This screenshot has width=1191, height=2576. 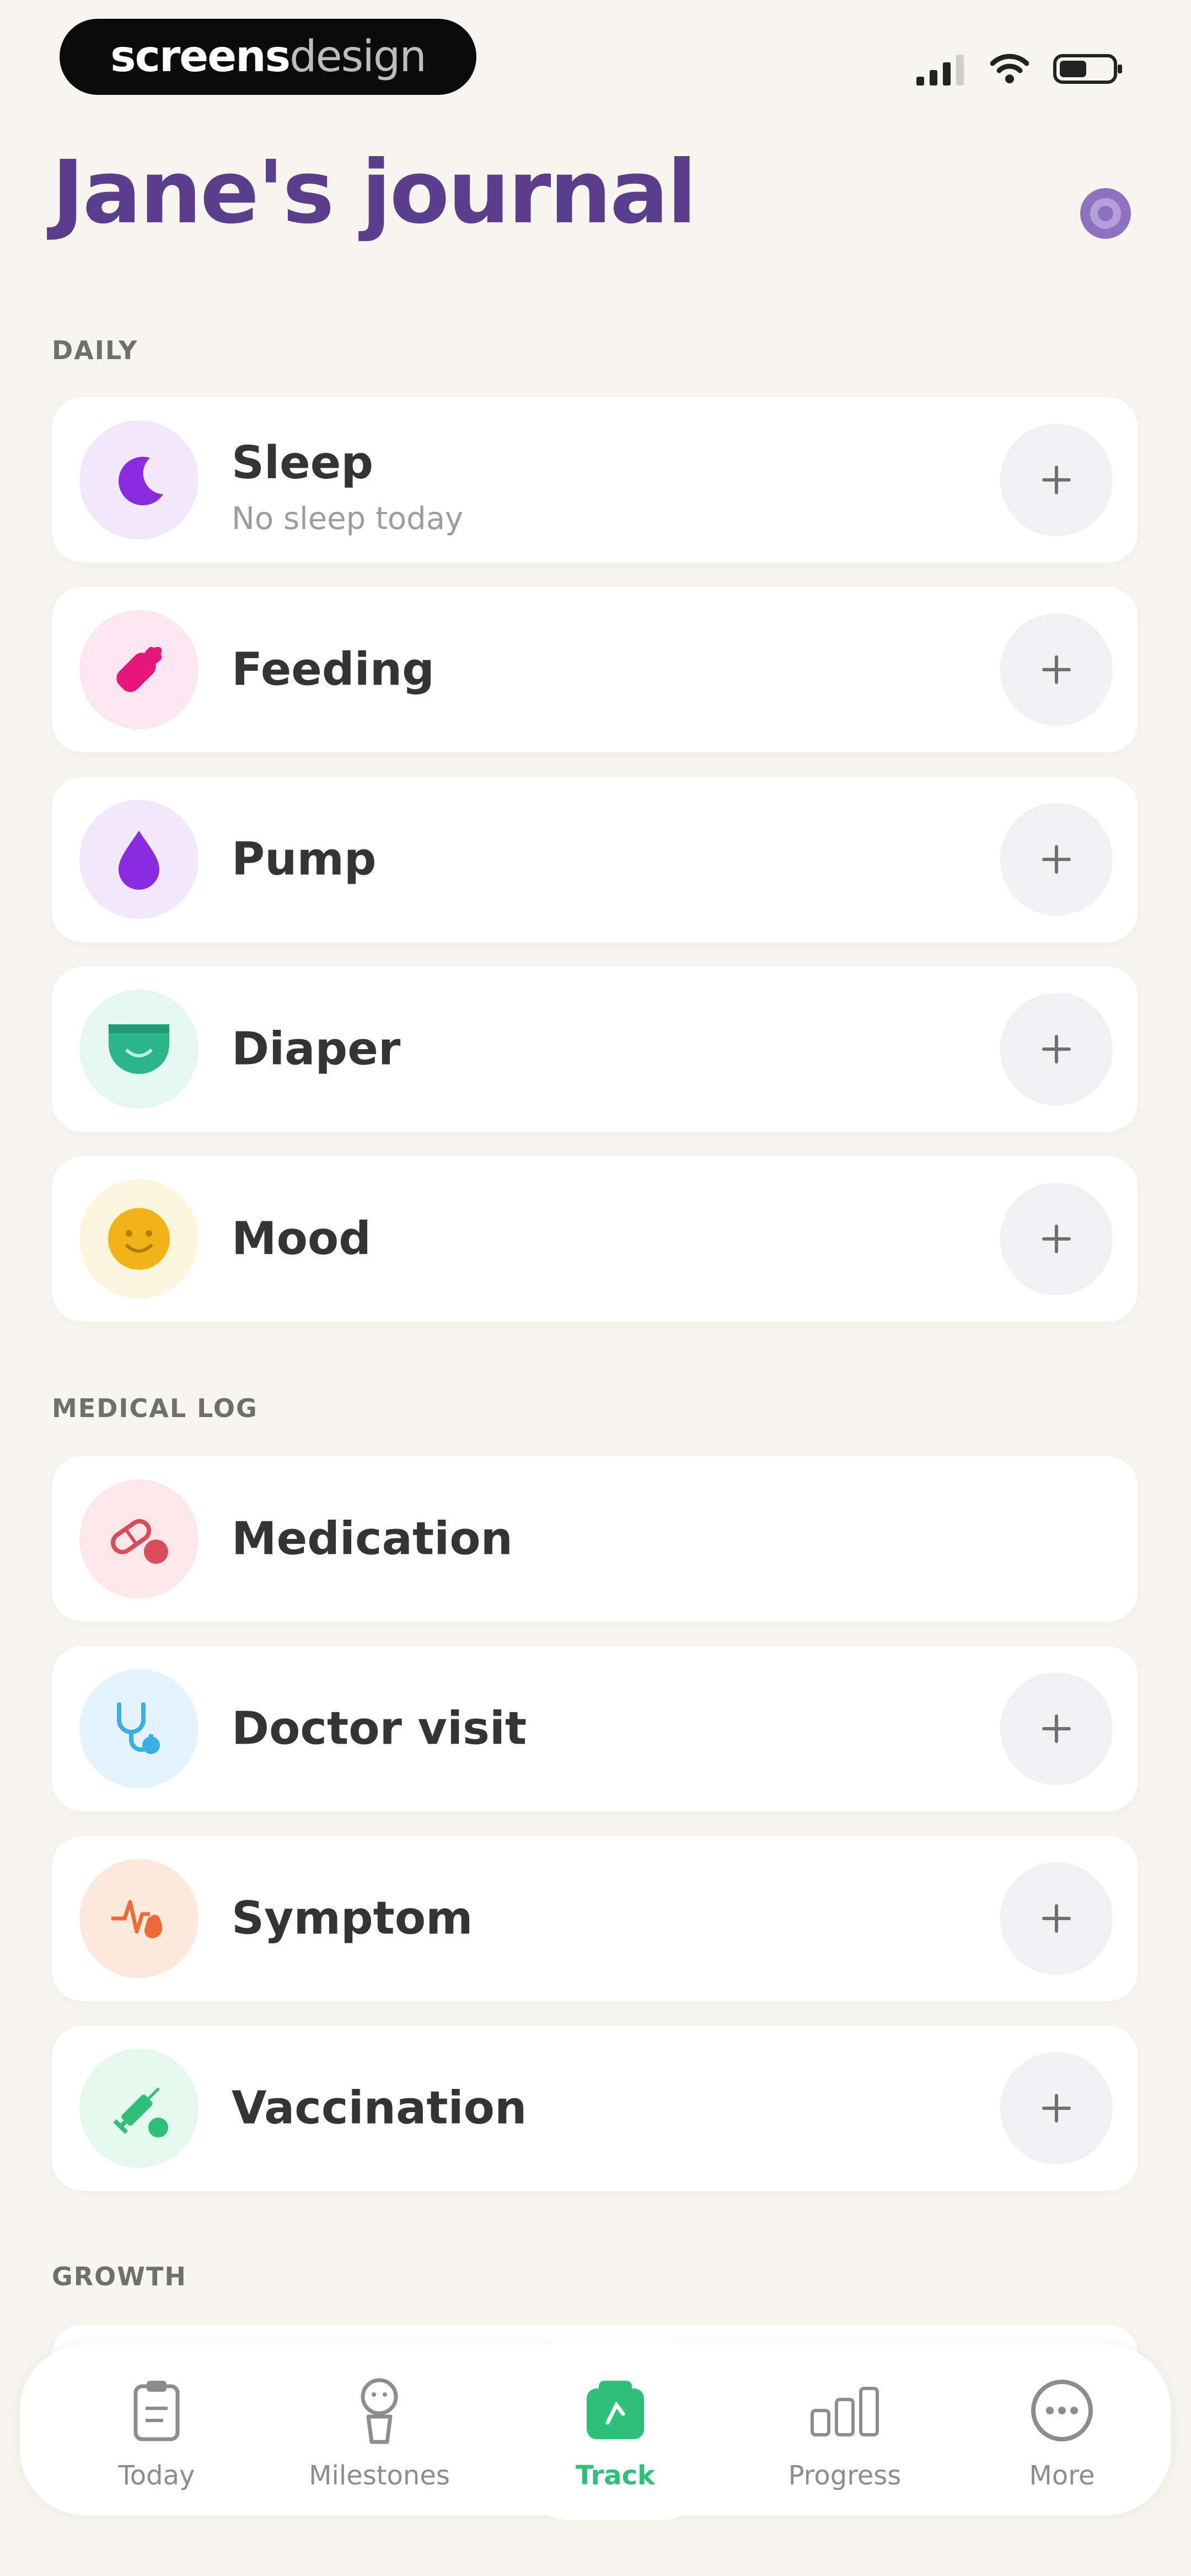 What do you see at coordinates (940, 70) in the screenshot?
I see `signal-icon` at bounding box center [940, 70].